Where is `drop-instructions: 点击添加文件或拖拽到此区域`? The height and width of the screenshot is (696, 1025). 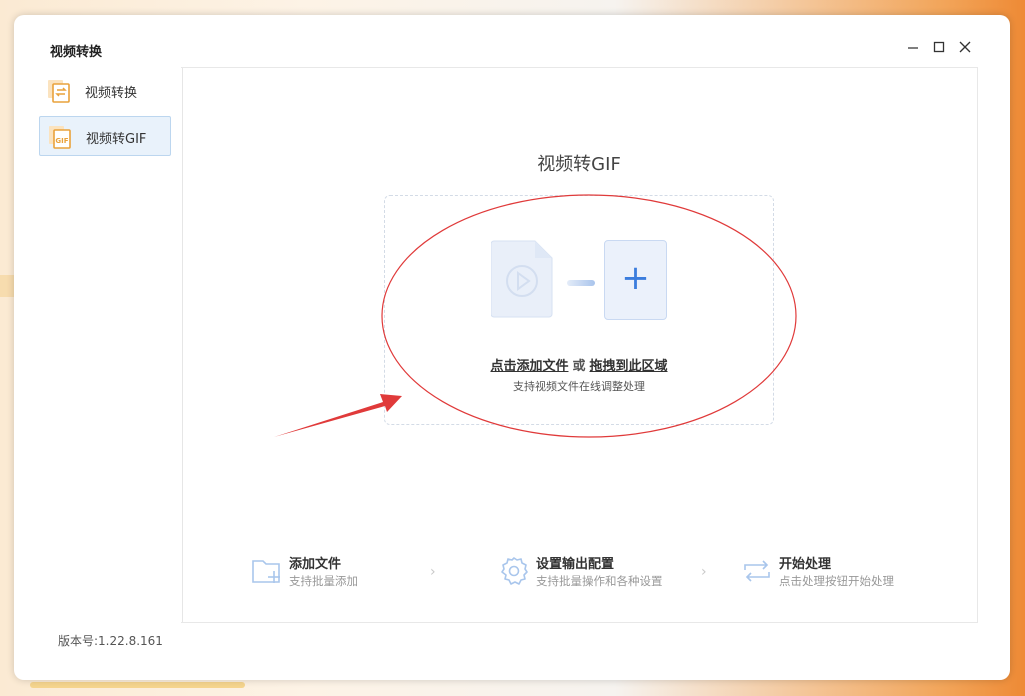
drop-instructions: 点击添加文件或拖拽到此区域 is located at coordinates (579, 364).